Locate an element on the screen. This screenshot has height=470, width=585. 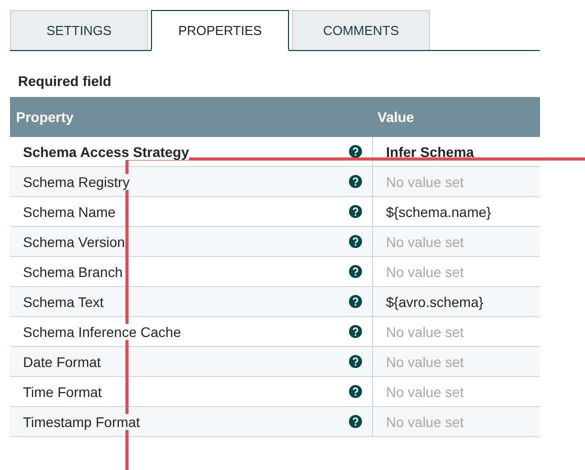
property-name: Schema Version is located at coordinates (74, 242).